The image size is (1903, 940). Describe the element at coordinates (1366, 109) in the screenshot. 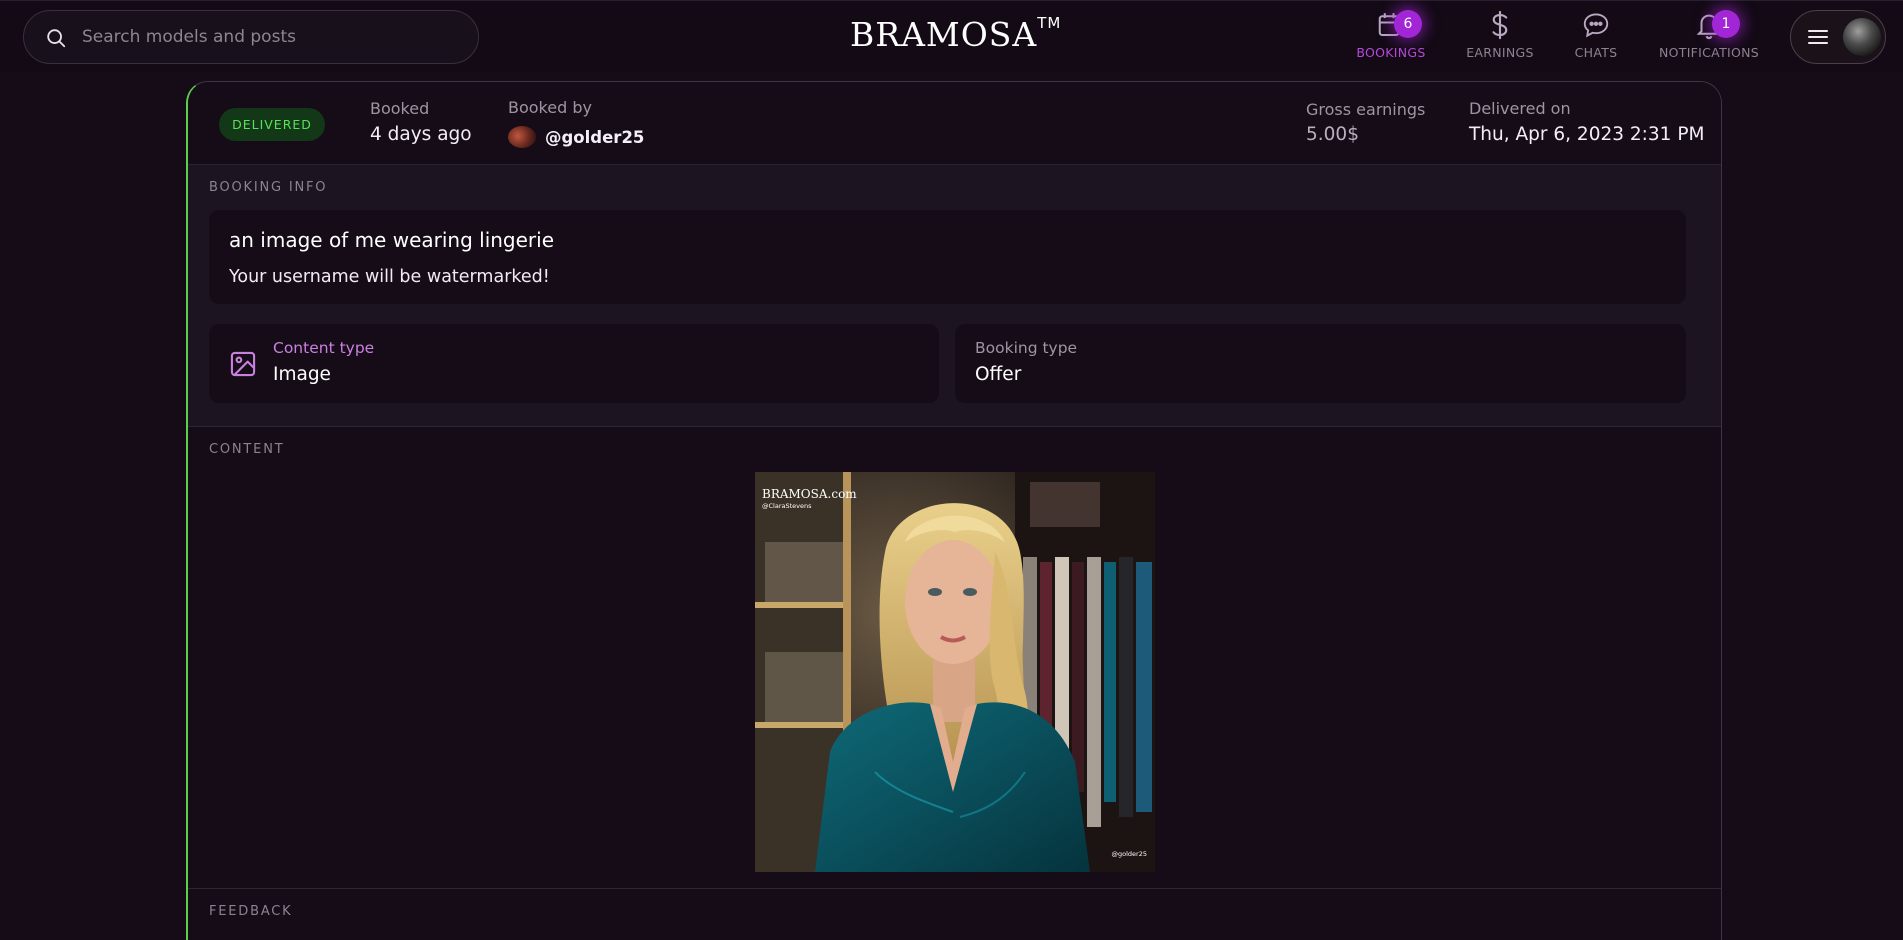

I see `gross-earnings-label: Gross earnings` at that location.